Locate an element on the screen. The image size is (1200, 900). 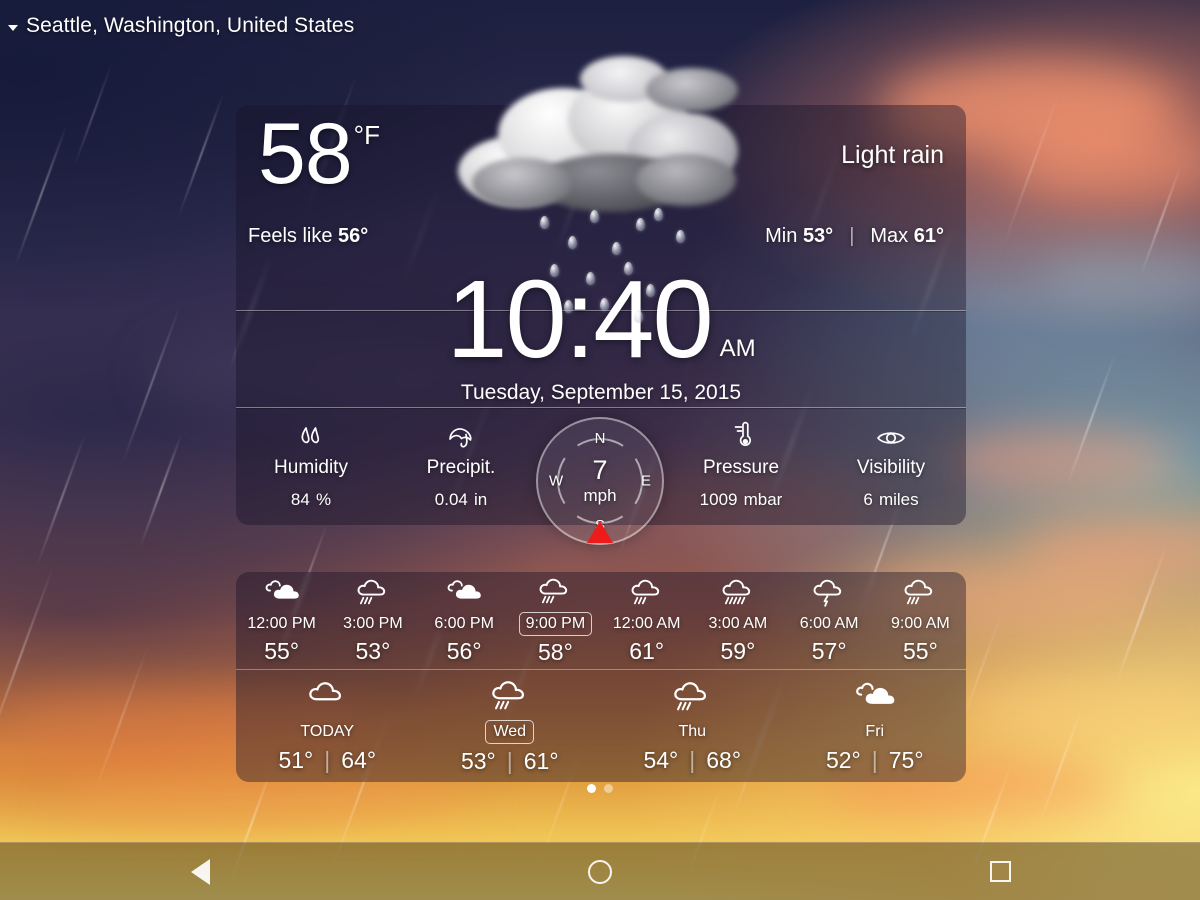
home-circle-icon is located at coordinates (600, 871).